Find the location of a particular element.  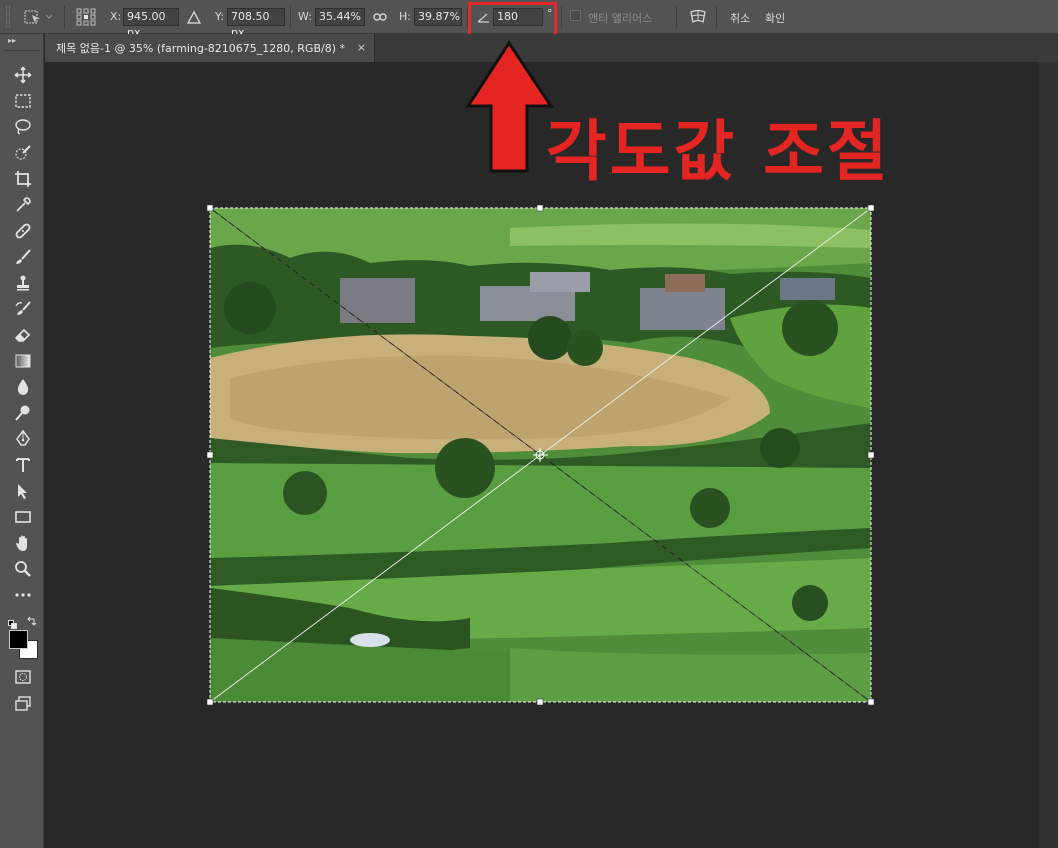

delta-icon is located at coordinates (194, 17).